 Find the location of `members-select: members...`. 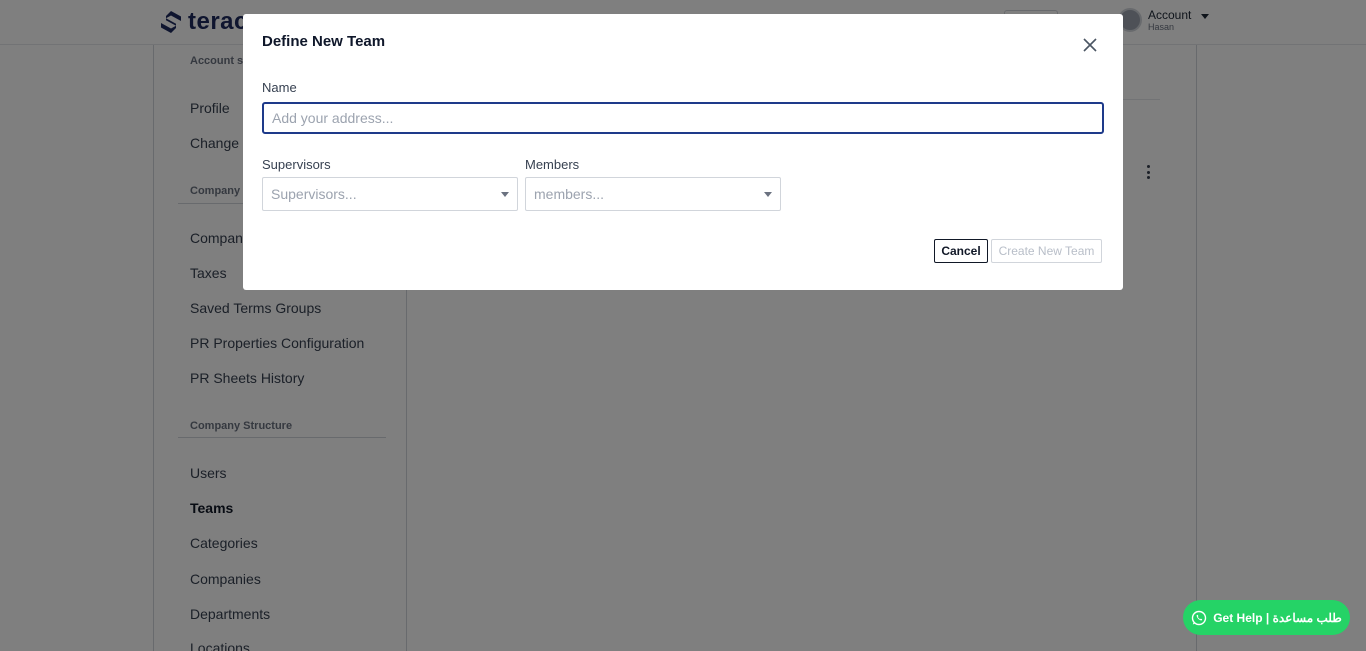

members-select: members... is located at coordinates (653, 194).